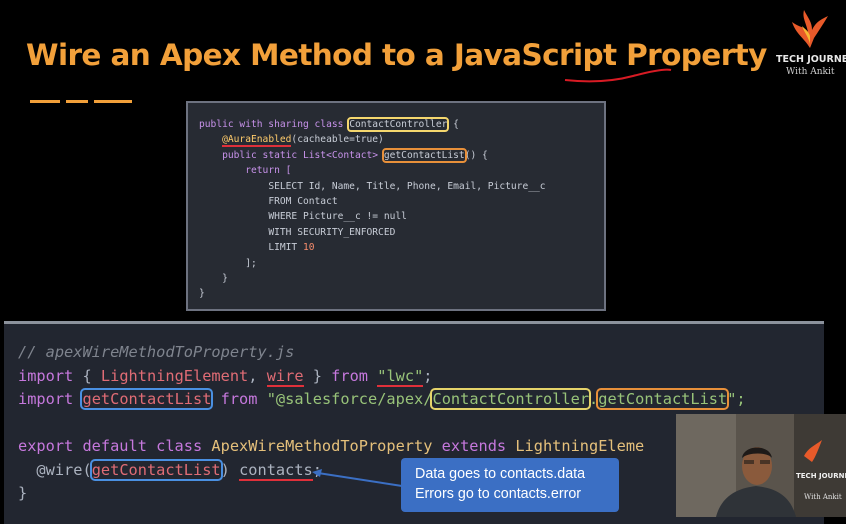  What do you see at coordinates (424, 155) in the screenshot?
I see `get-contact-list-method: getContactList` at bounding box center [424, 155].